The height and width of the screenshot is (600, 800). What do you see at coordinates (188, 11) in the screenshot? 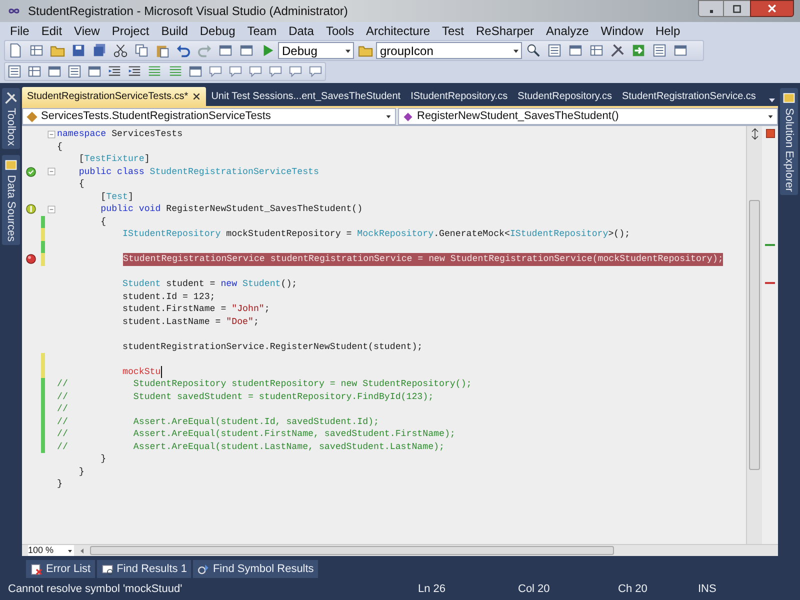
I see `window-title: StudentRegistration - Microsoft Visual Studio (Administrator)` at bounding box center [188, 11].